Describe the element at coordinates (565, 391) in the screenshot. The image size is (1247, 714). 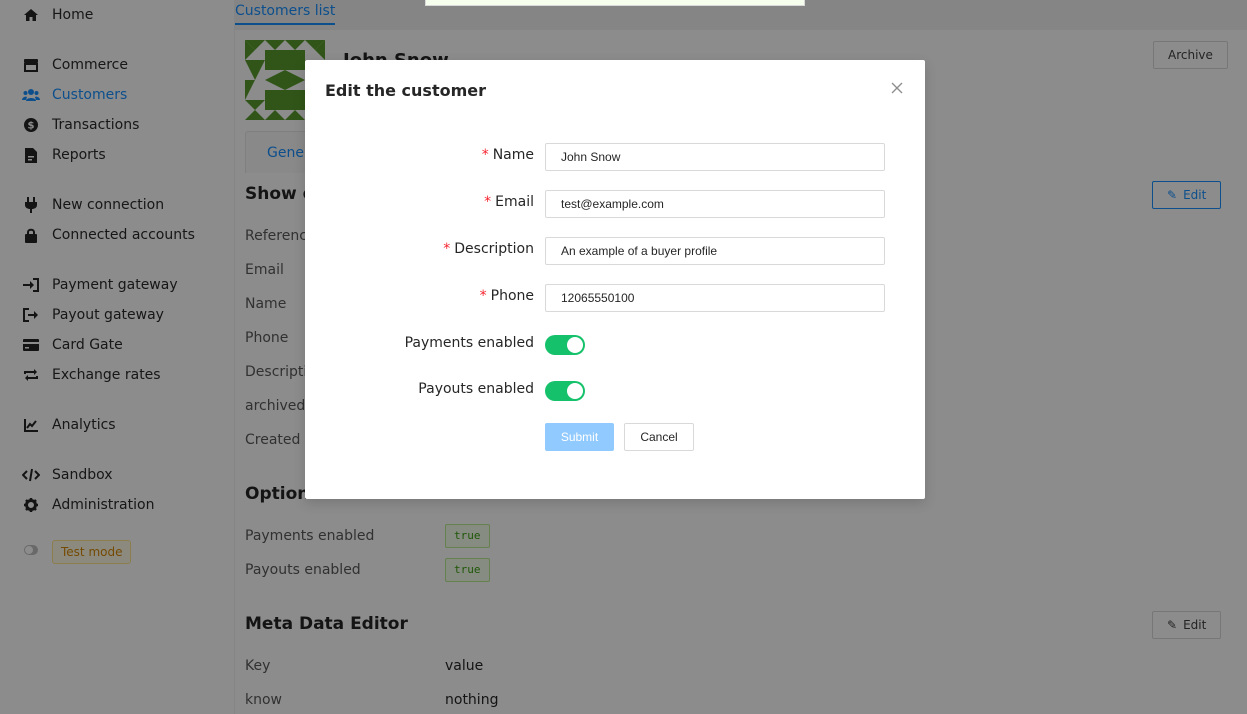
I see `payouts-enabled-switch` at that location.